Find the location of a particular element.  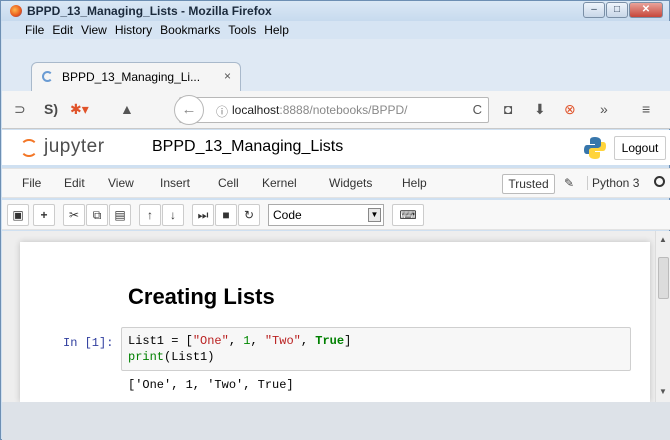

pocket-icon: ◘ is located at coordinates (508, 109).